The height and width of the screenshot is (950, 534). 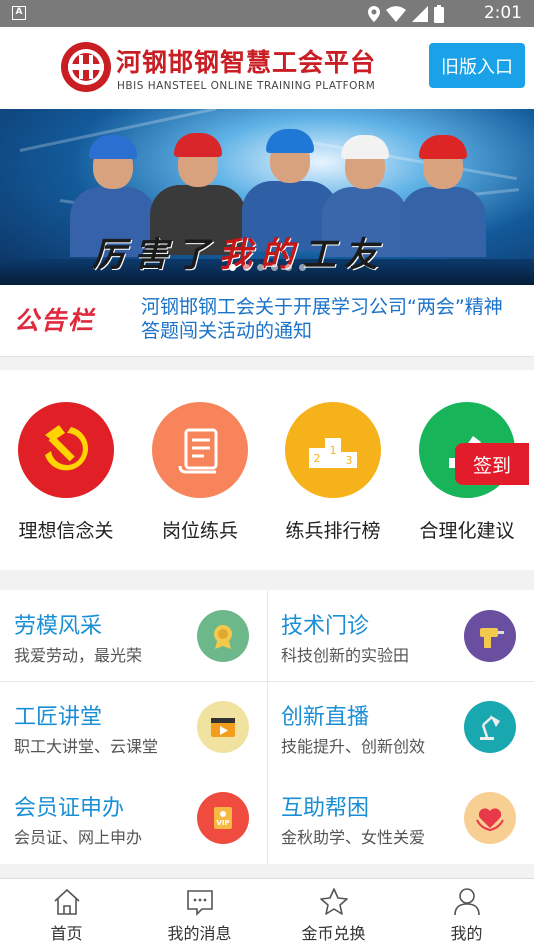 I want to click on quick-link-label: 练兵排行榜, so click(x=333, y=531).